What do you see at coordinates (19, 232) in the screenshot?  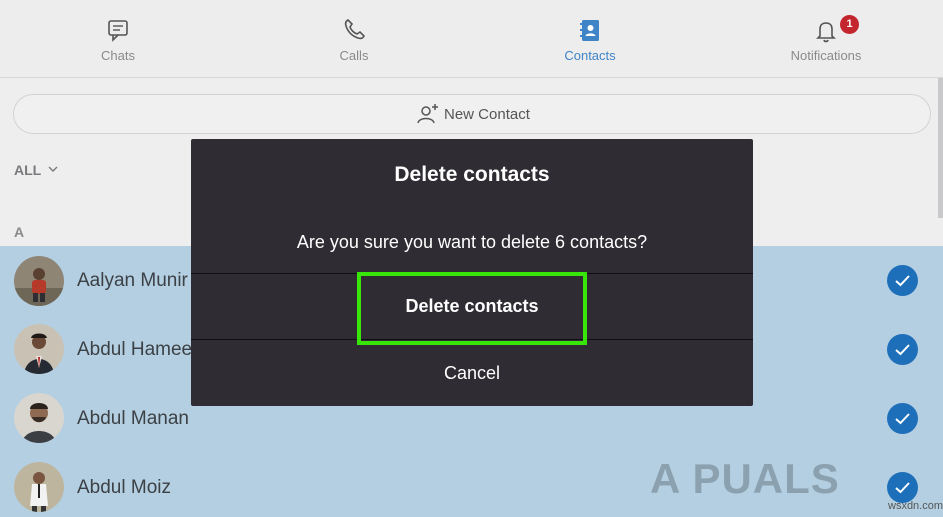 I see `section-header: A` at bounding box center [19, 232].